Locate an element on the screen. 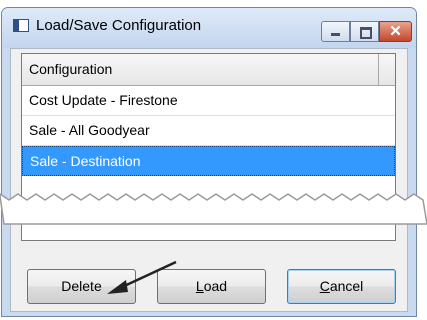  cancel-mnemonic: C is located at coordinates (324, 286).